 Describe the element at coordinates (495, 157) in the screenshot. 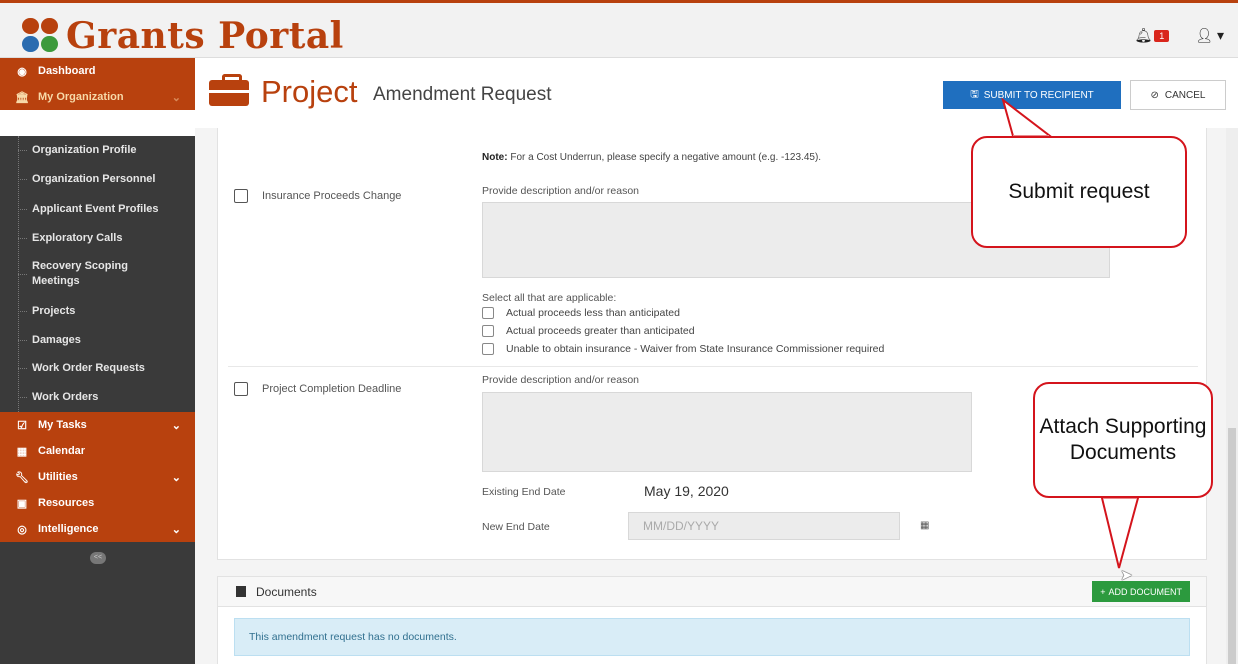

I see `note-bold: Note:` at that location.